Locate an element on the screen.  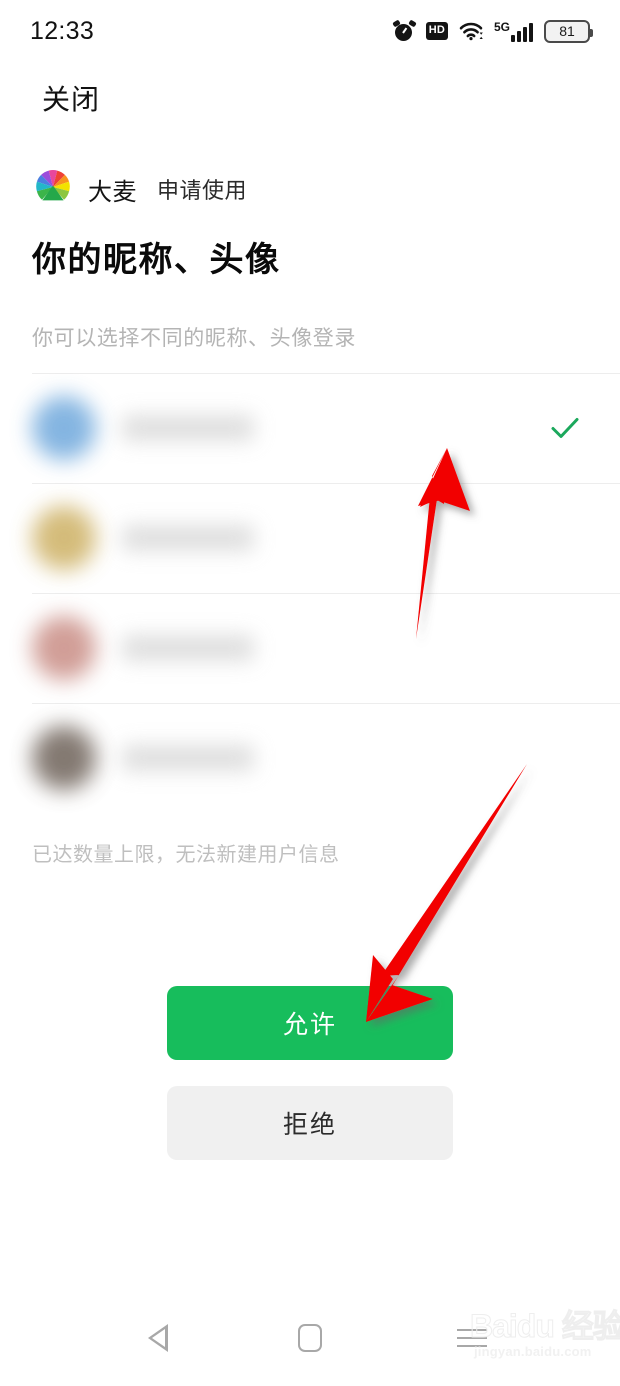
battery-level-label: 81 is located at coordinates (567, 31).